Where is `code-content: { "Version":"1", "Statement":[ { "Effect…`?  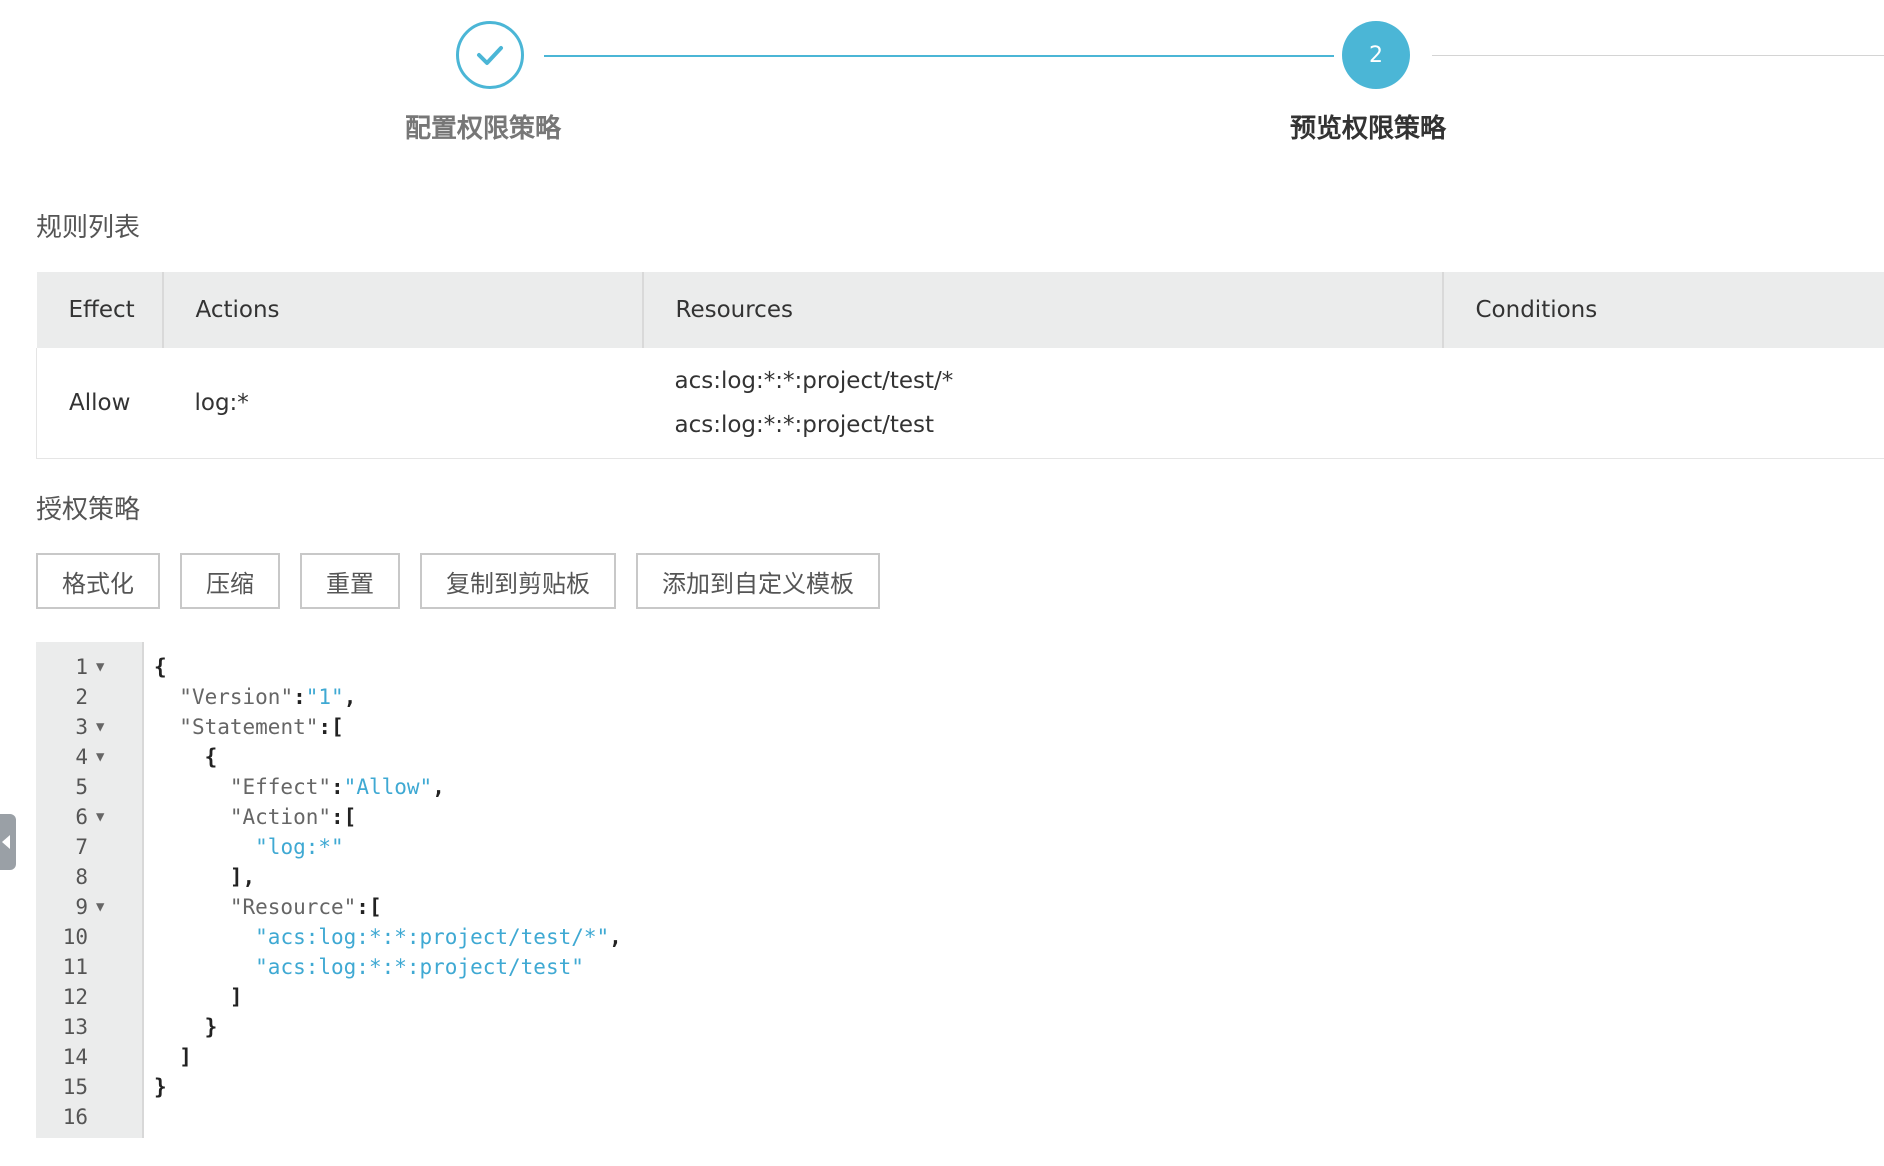 code-content: { "Version":"1", "Statement":[ { "Effect… is located at coordinates (388, 887).